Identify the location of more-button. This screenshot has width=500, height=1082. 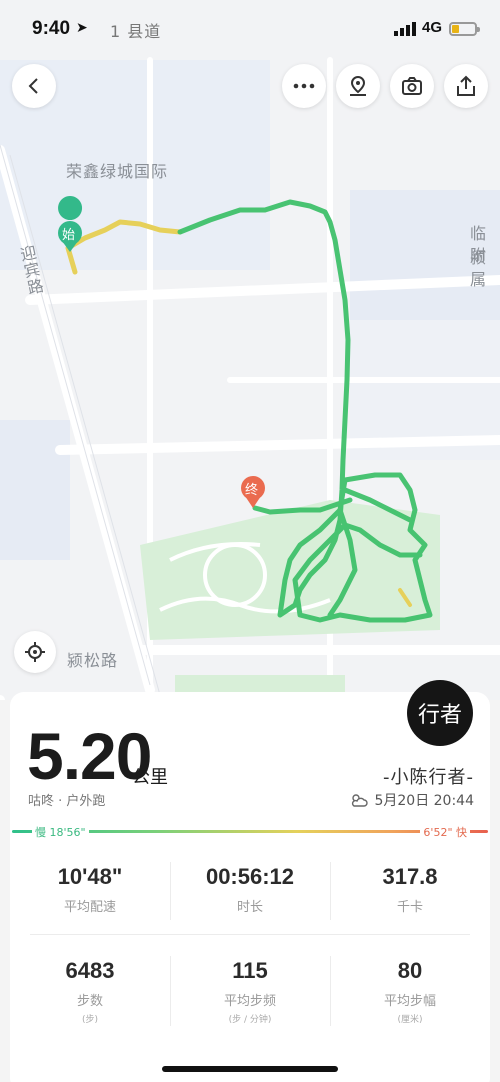
(304, 86).